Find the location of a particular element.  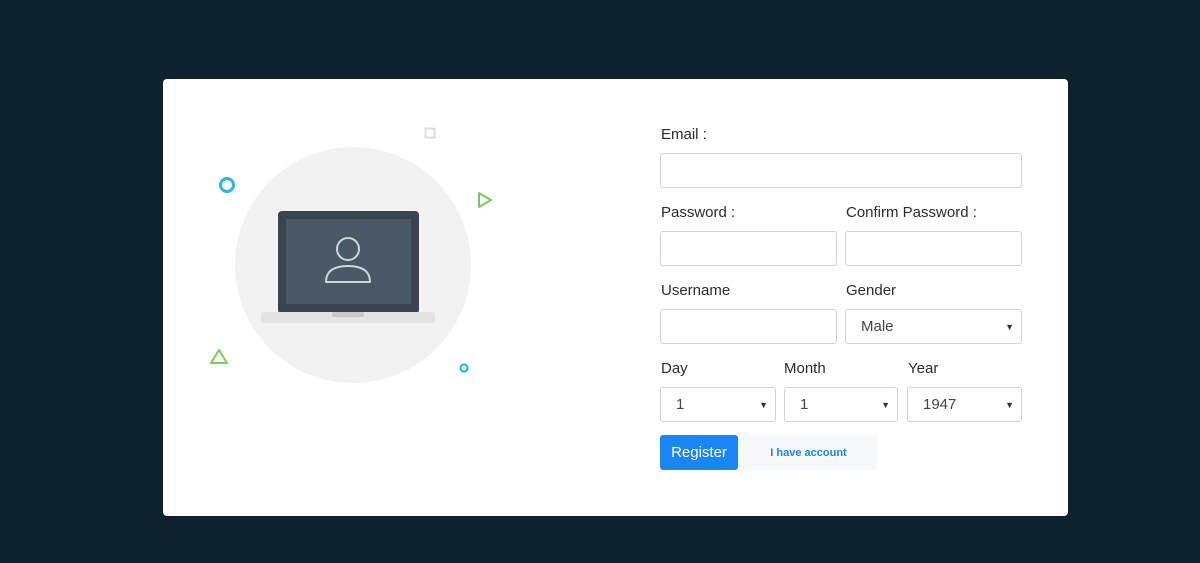

day-selected-value: 1 is located at coordinates (680, 404).